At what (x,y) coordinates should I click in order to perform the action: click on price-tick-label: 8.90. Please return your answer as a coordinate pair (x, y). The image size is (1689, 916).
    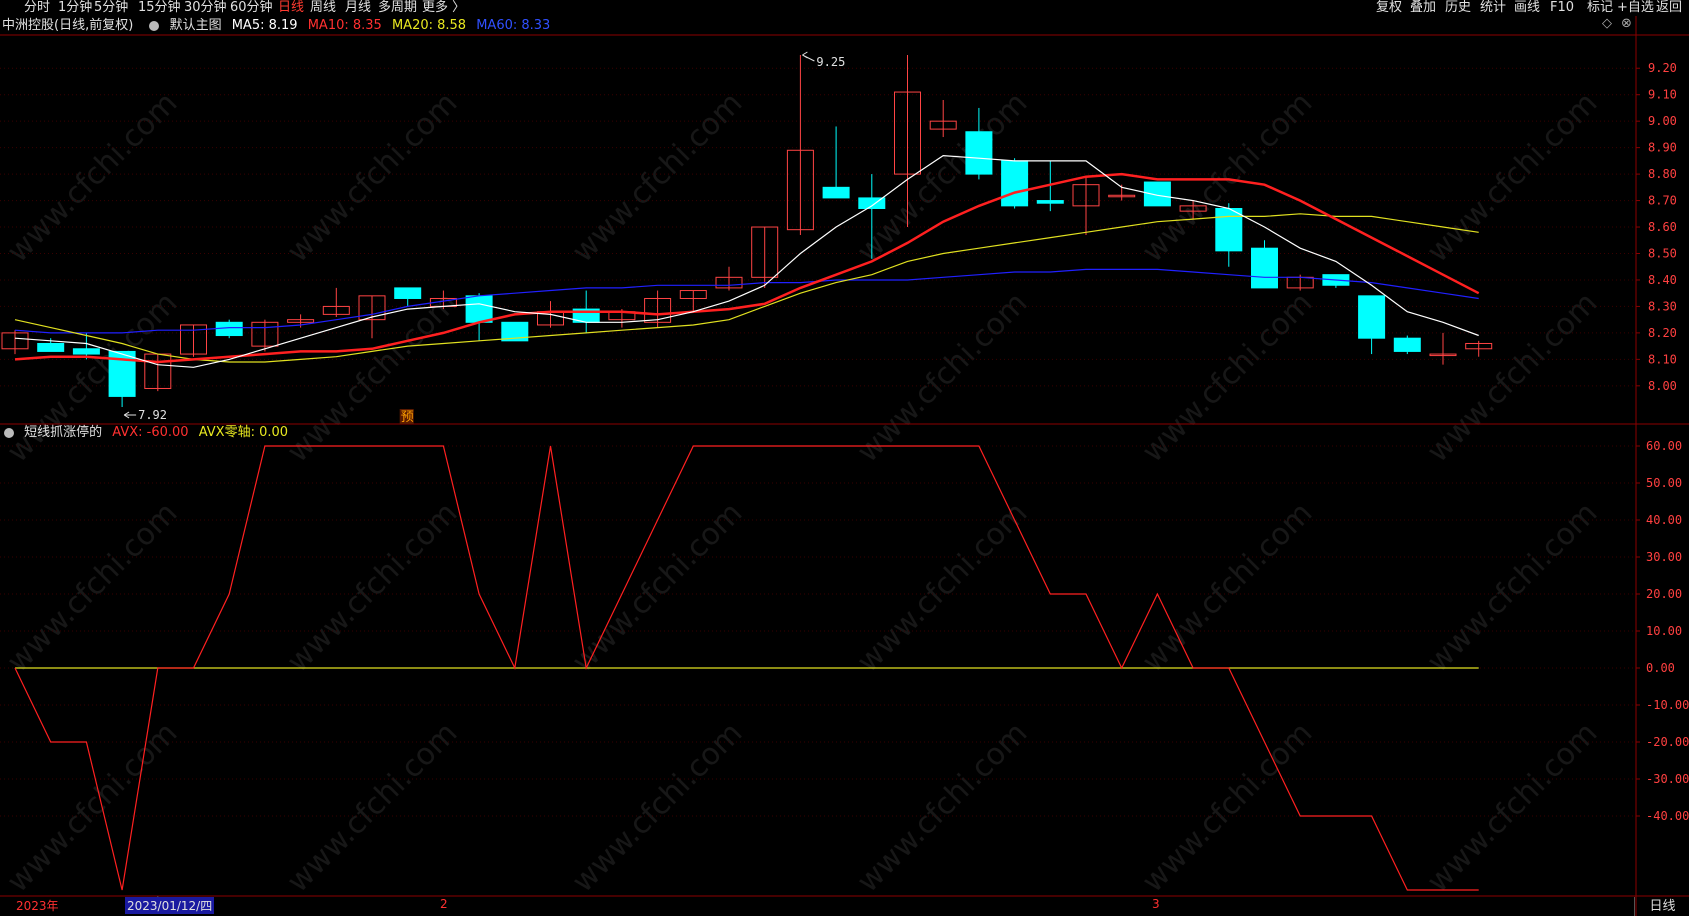
    Looking at the image, I should click on (1662, 148).